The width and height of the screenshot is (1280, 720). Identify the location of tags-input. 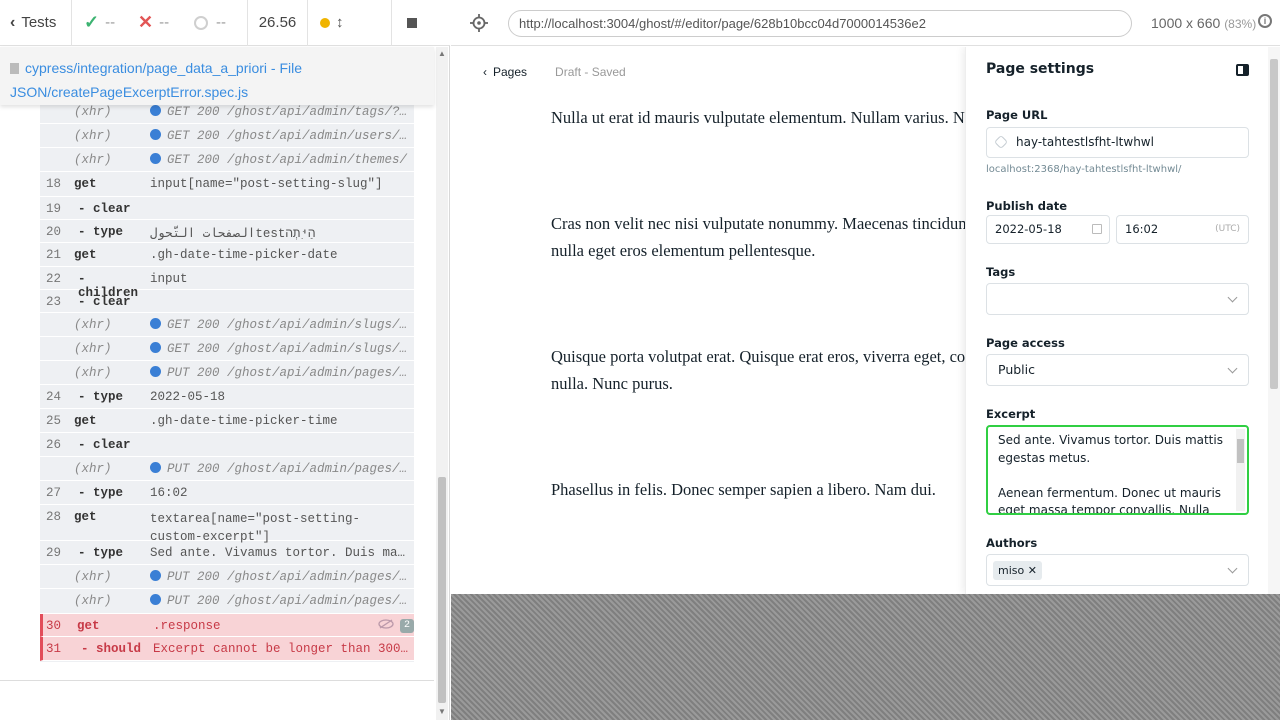
(1117, 299).